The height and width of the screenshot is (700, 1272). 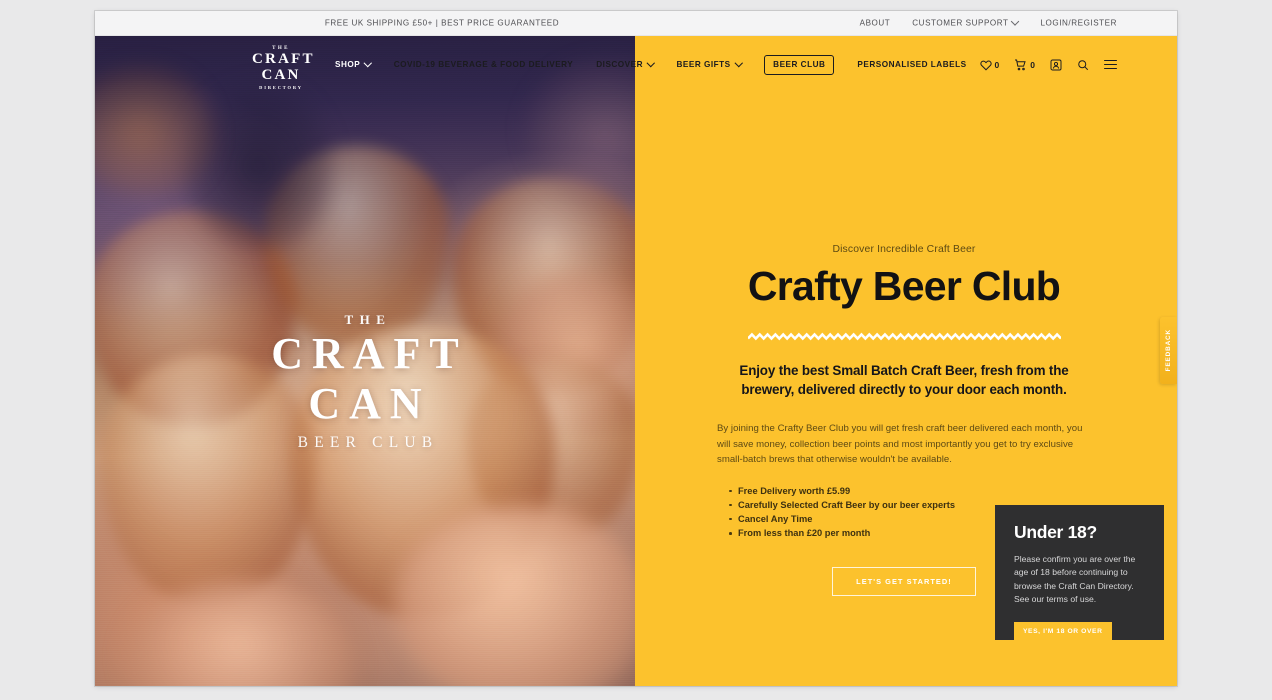 I want to click on nav-item-covid-delivery: COVID-19 BEVERAGE & FOOD DELIVERY, so click(x=484, y=64).